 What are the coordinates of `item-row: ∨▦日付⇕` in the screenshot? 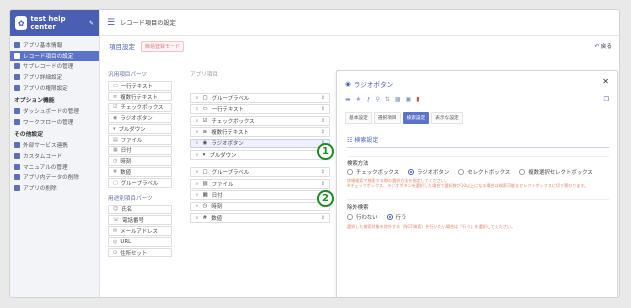 It's located at (260, 195).